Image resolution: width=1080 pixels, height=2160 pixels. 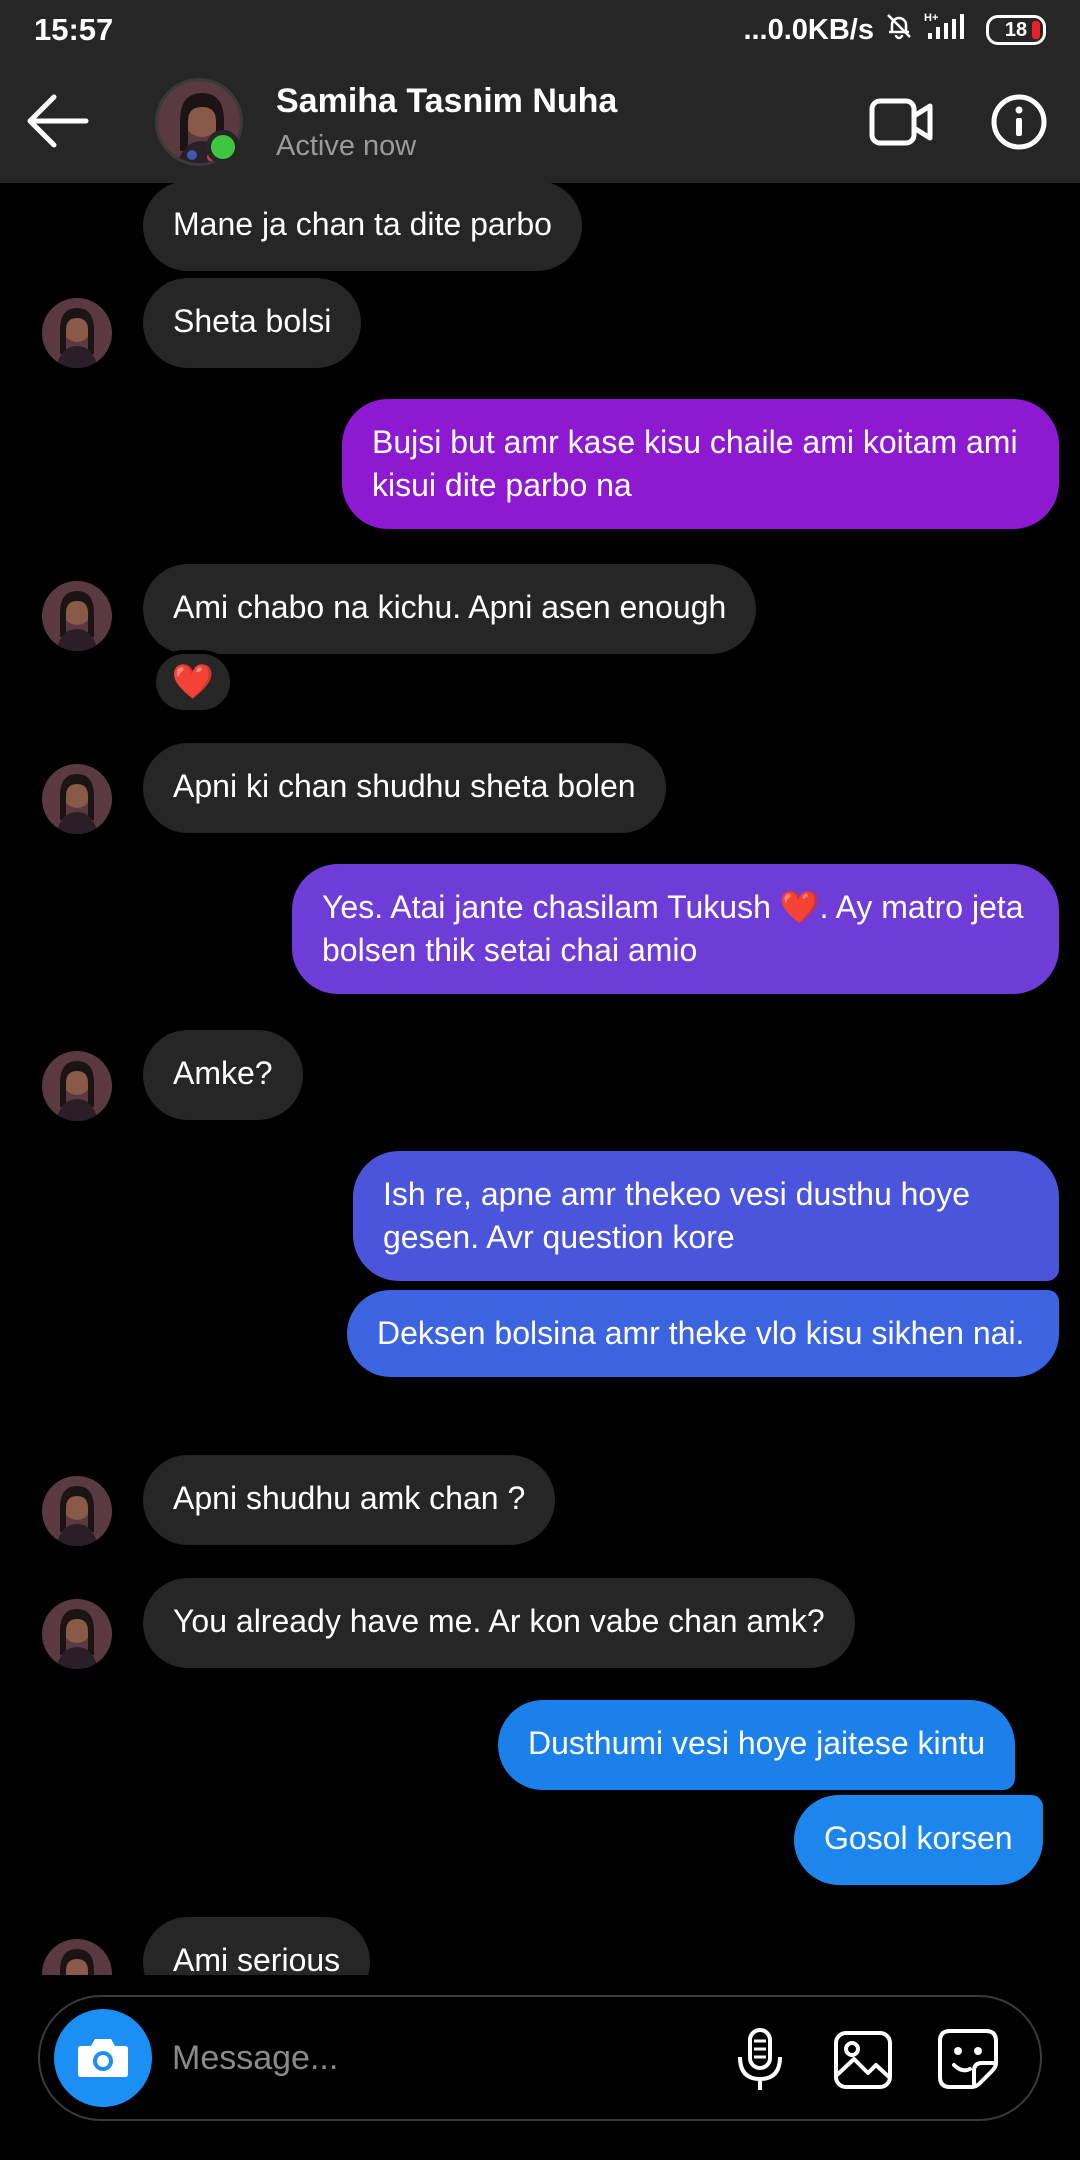 I want to click on info-button, so click(x=1019, y=122).